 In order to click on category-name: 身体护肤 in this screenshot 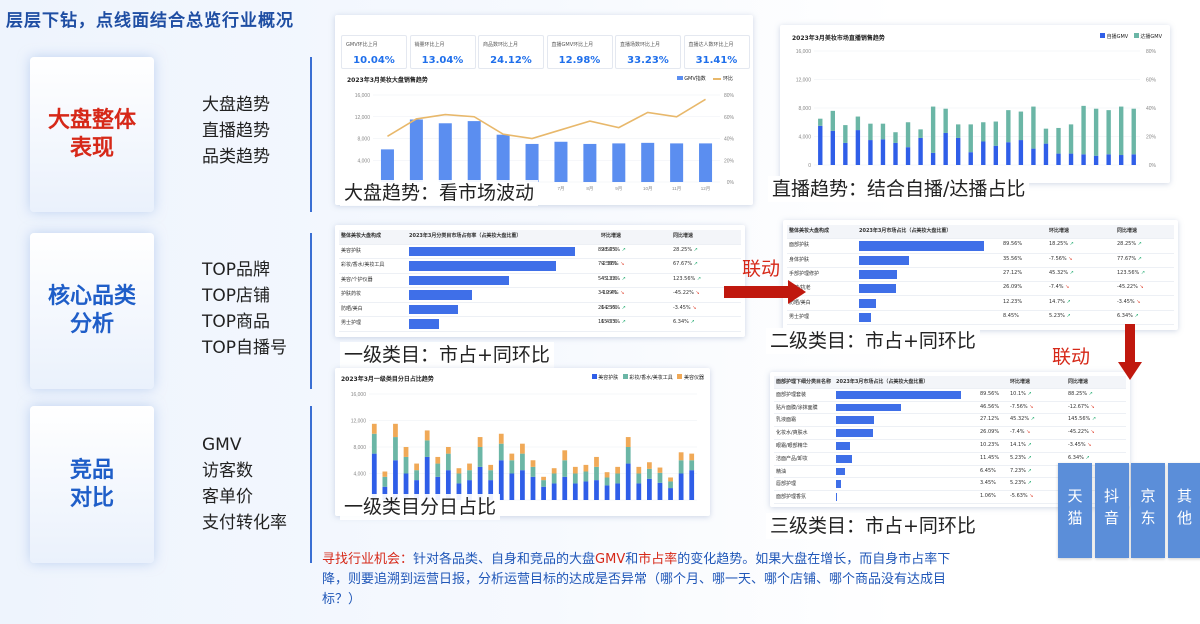, I will do `click(799, 259)`.